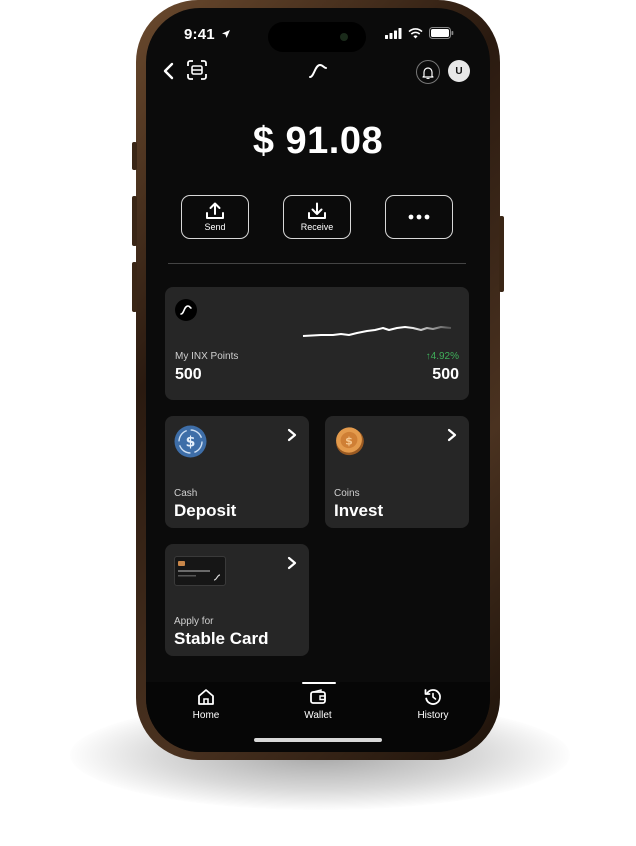 The height and width of the screenshot is (846, 636). What do you see at coordinates (432, 697) in the screenshot?
I see `history-icon` at bounding box center [432, 697].